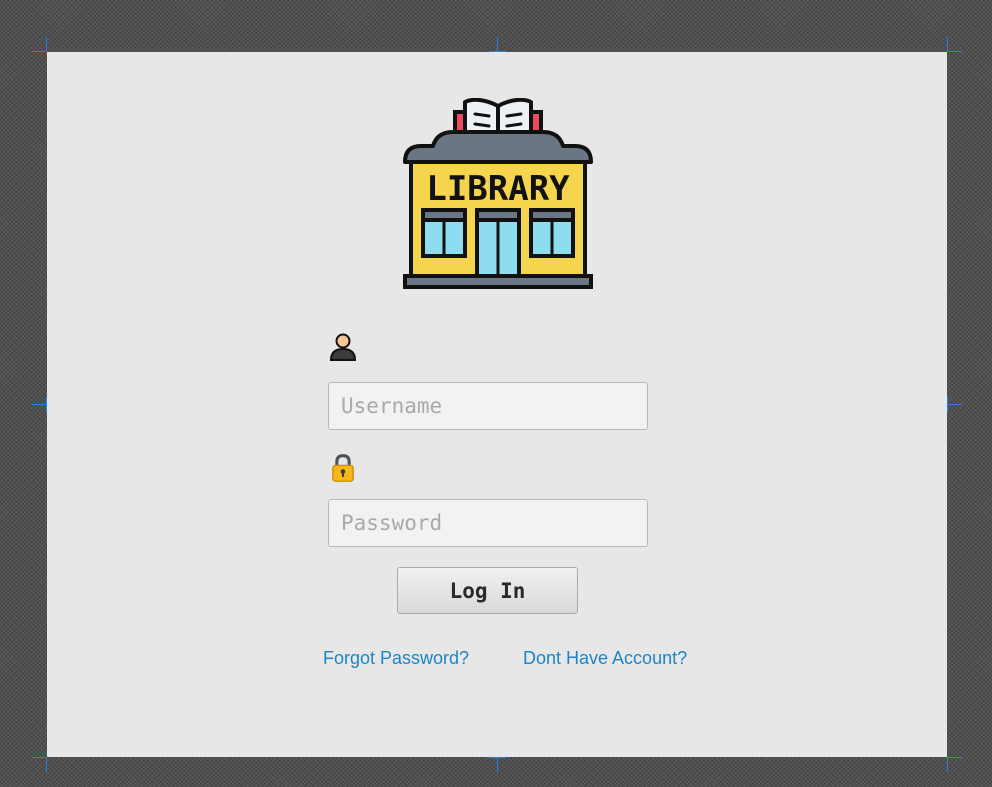  What do you see at coordinates (396, 658) in the screenshot?
I see `forgot-password-link: Forgot Password?` at bounding box center [396, 658].